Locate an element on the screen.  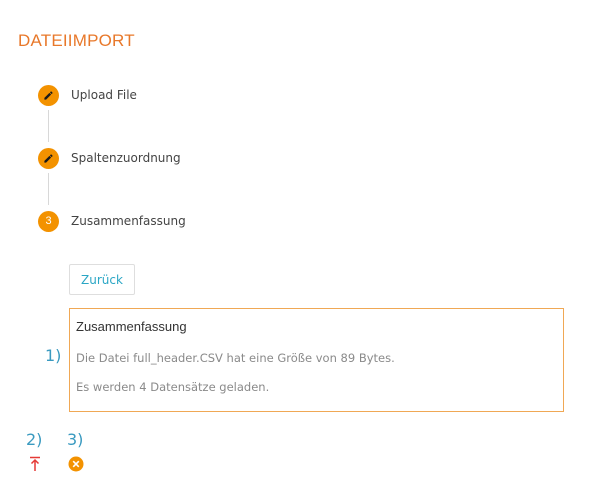
step-column-mapping: Spaltenzuordnung is located at coordinates (109, 158).